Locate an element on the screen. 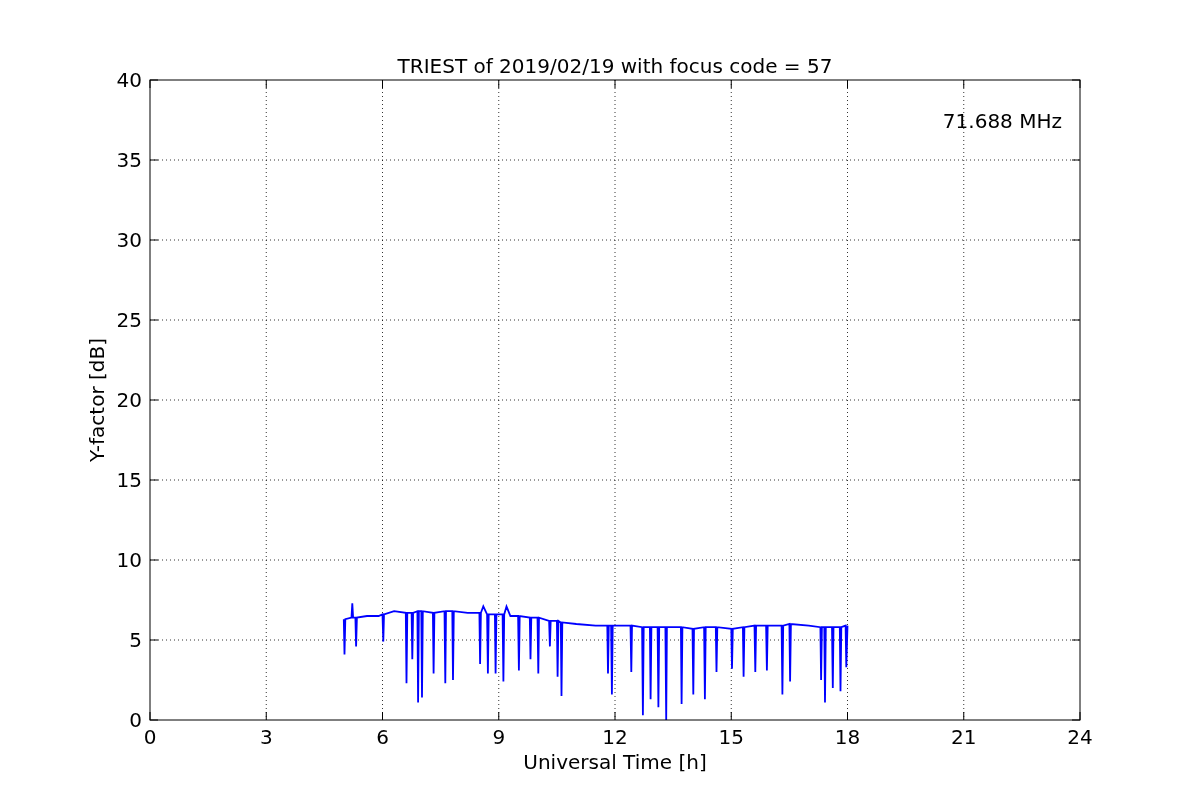 The width and height of the screenshot is (1200, 800). y-tick-label: 40 is located at coordinates (129, 80).